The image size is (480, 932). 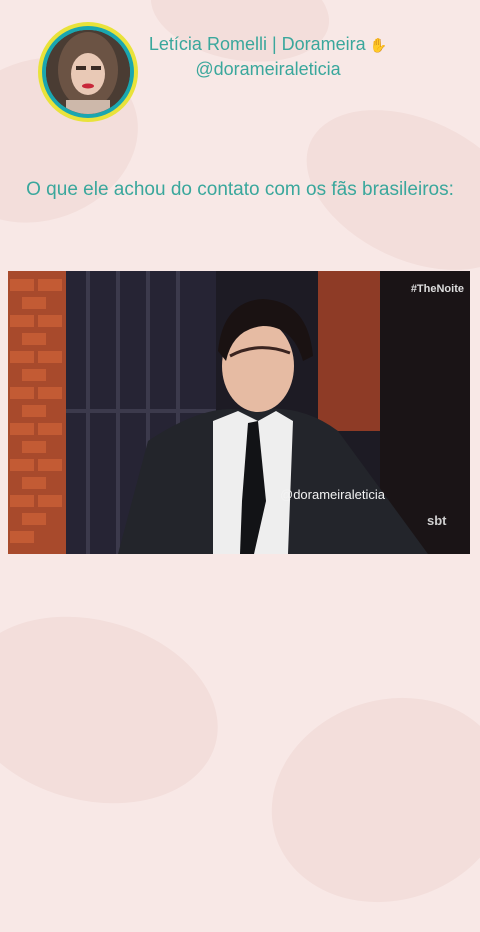 What do you see at coordinates (257, 44) in the screenshot?
I see `profile-name: Letícia Romelli | Dorameira` at bounding box center [257, 44].